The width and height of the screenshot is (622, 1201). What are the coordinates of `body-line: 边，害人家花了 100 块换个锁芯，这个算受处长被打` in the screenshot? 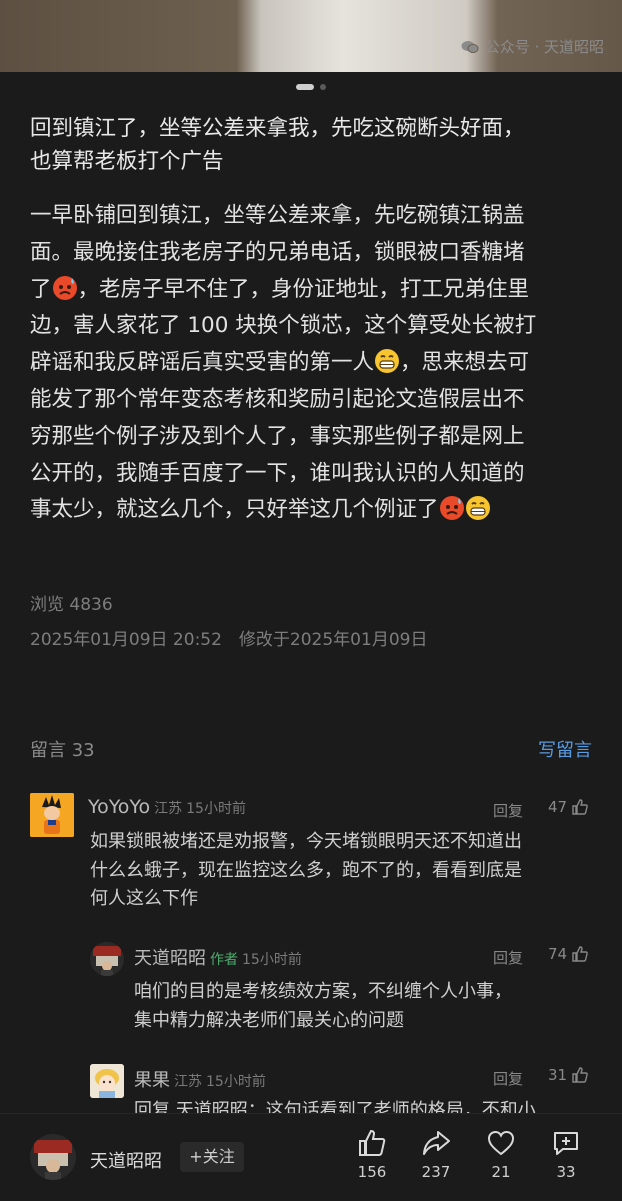 It's located at (283, 326).